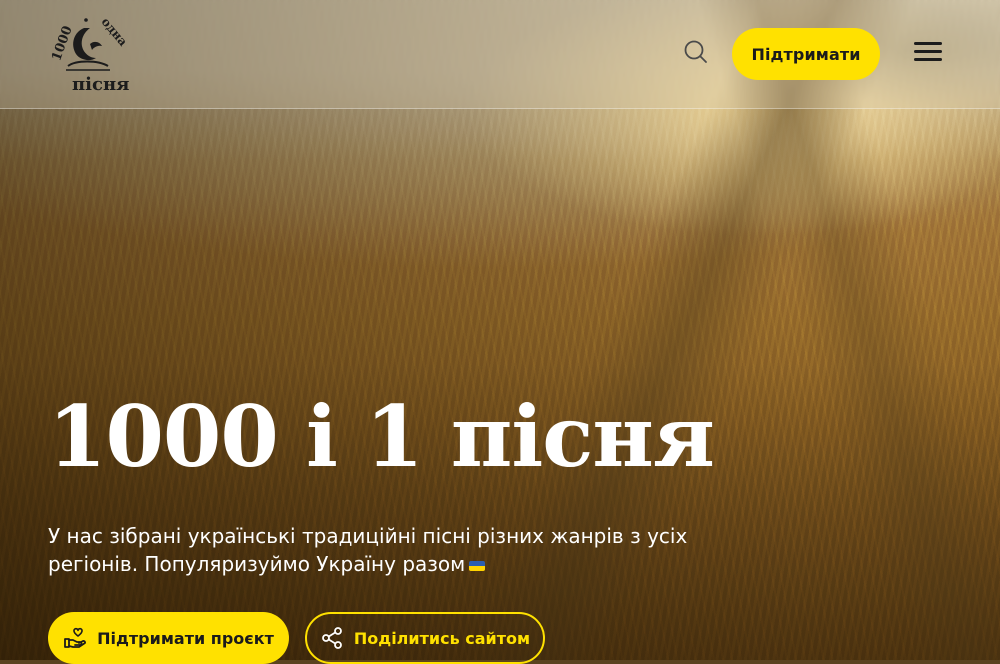 The image size is (1000, 664). Describe the element at coordinates (62, 43) in the screenshot. I see `svg-text: 1000` at that location.